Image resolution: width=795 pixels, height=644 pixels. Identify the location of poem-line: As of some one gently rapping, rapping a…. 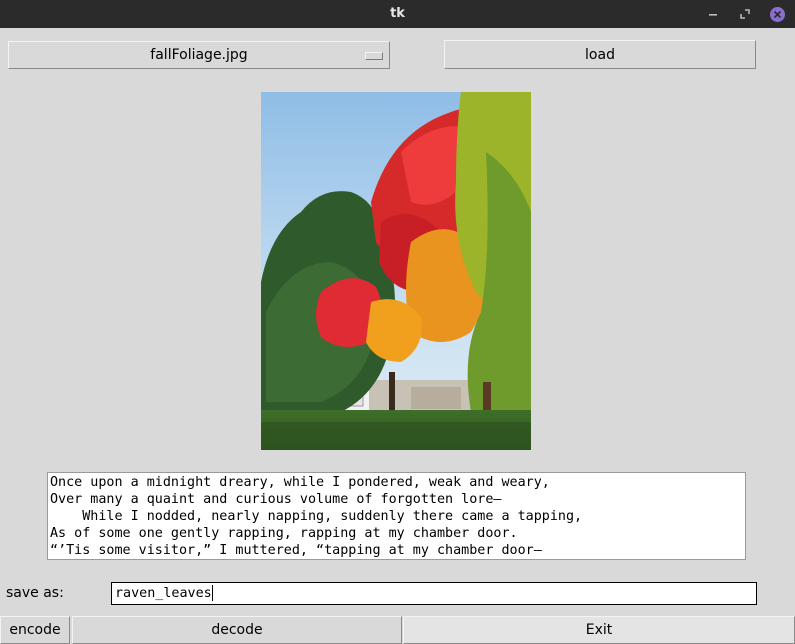
(284, 533).